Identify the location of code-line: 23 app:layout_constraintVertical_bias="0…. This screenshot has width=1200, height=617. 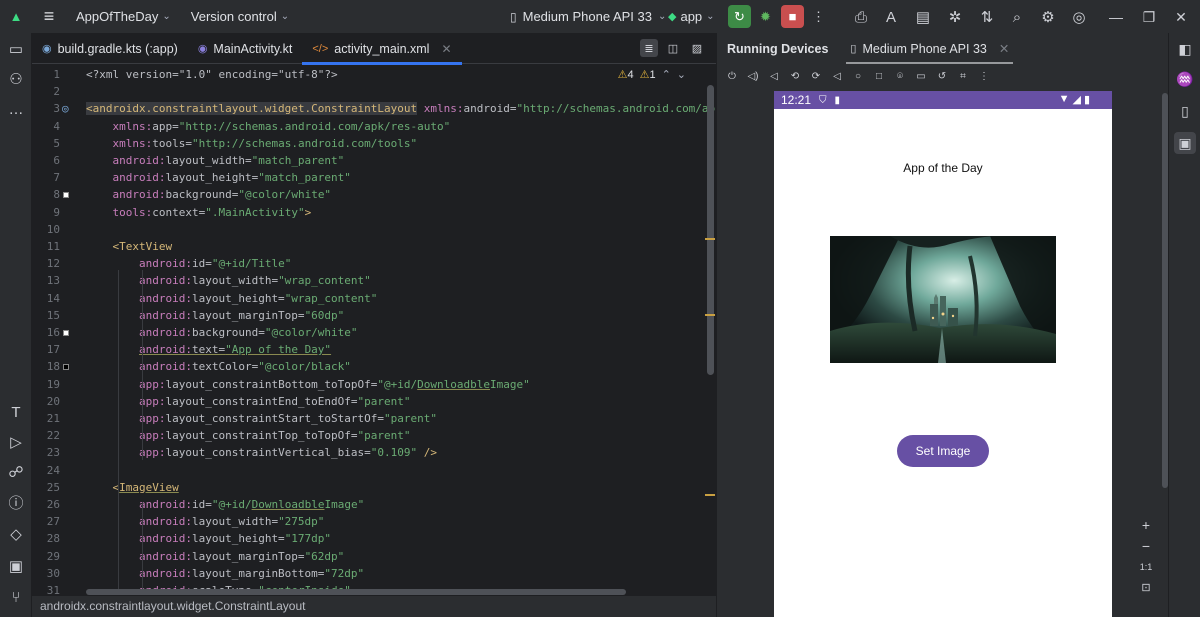
(374, 452).